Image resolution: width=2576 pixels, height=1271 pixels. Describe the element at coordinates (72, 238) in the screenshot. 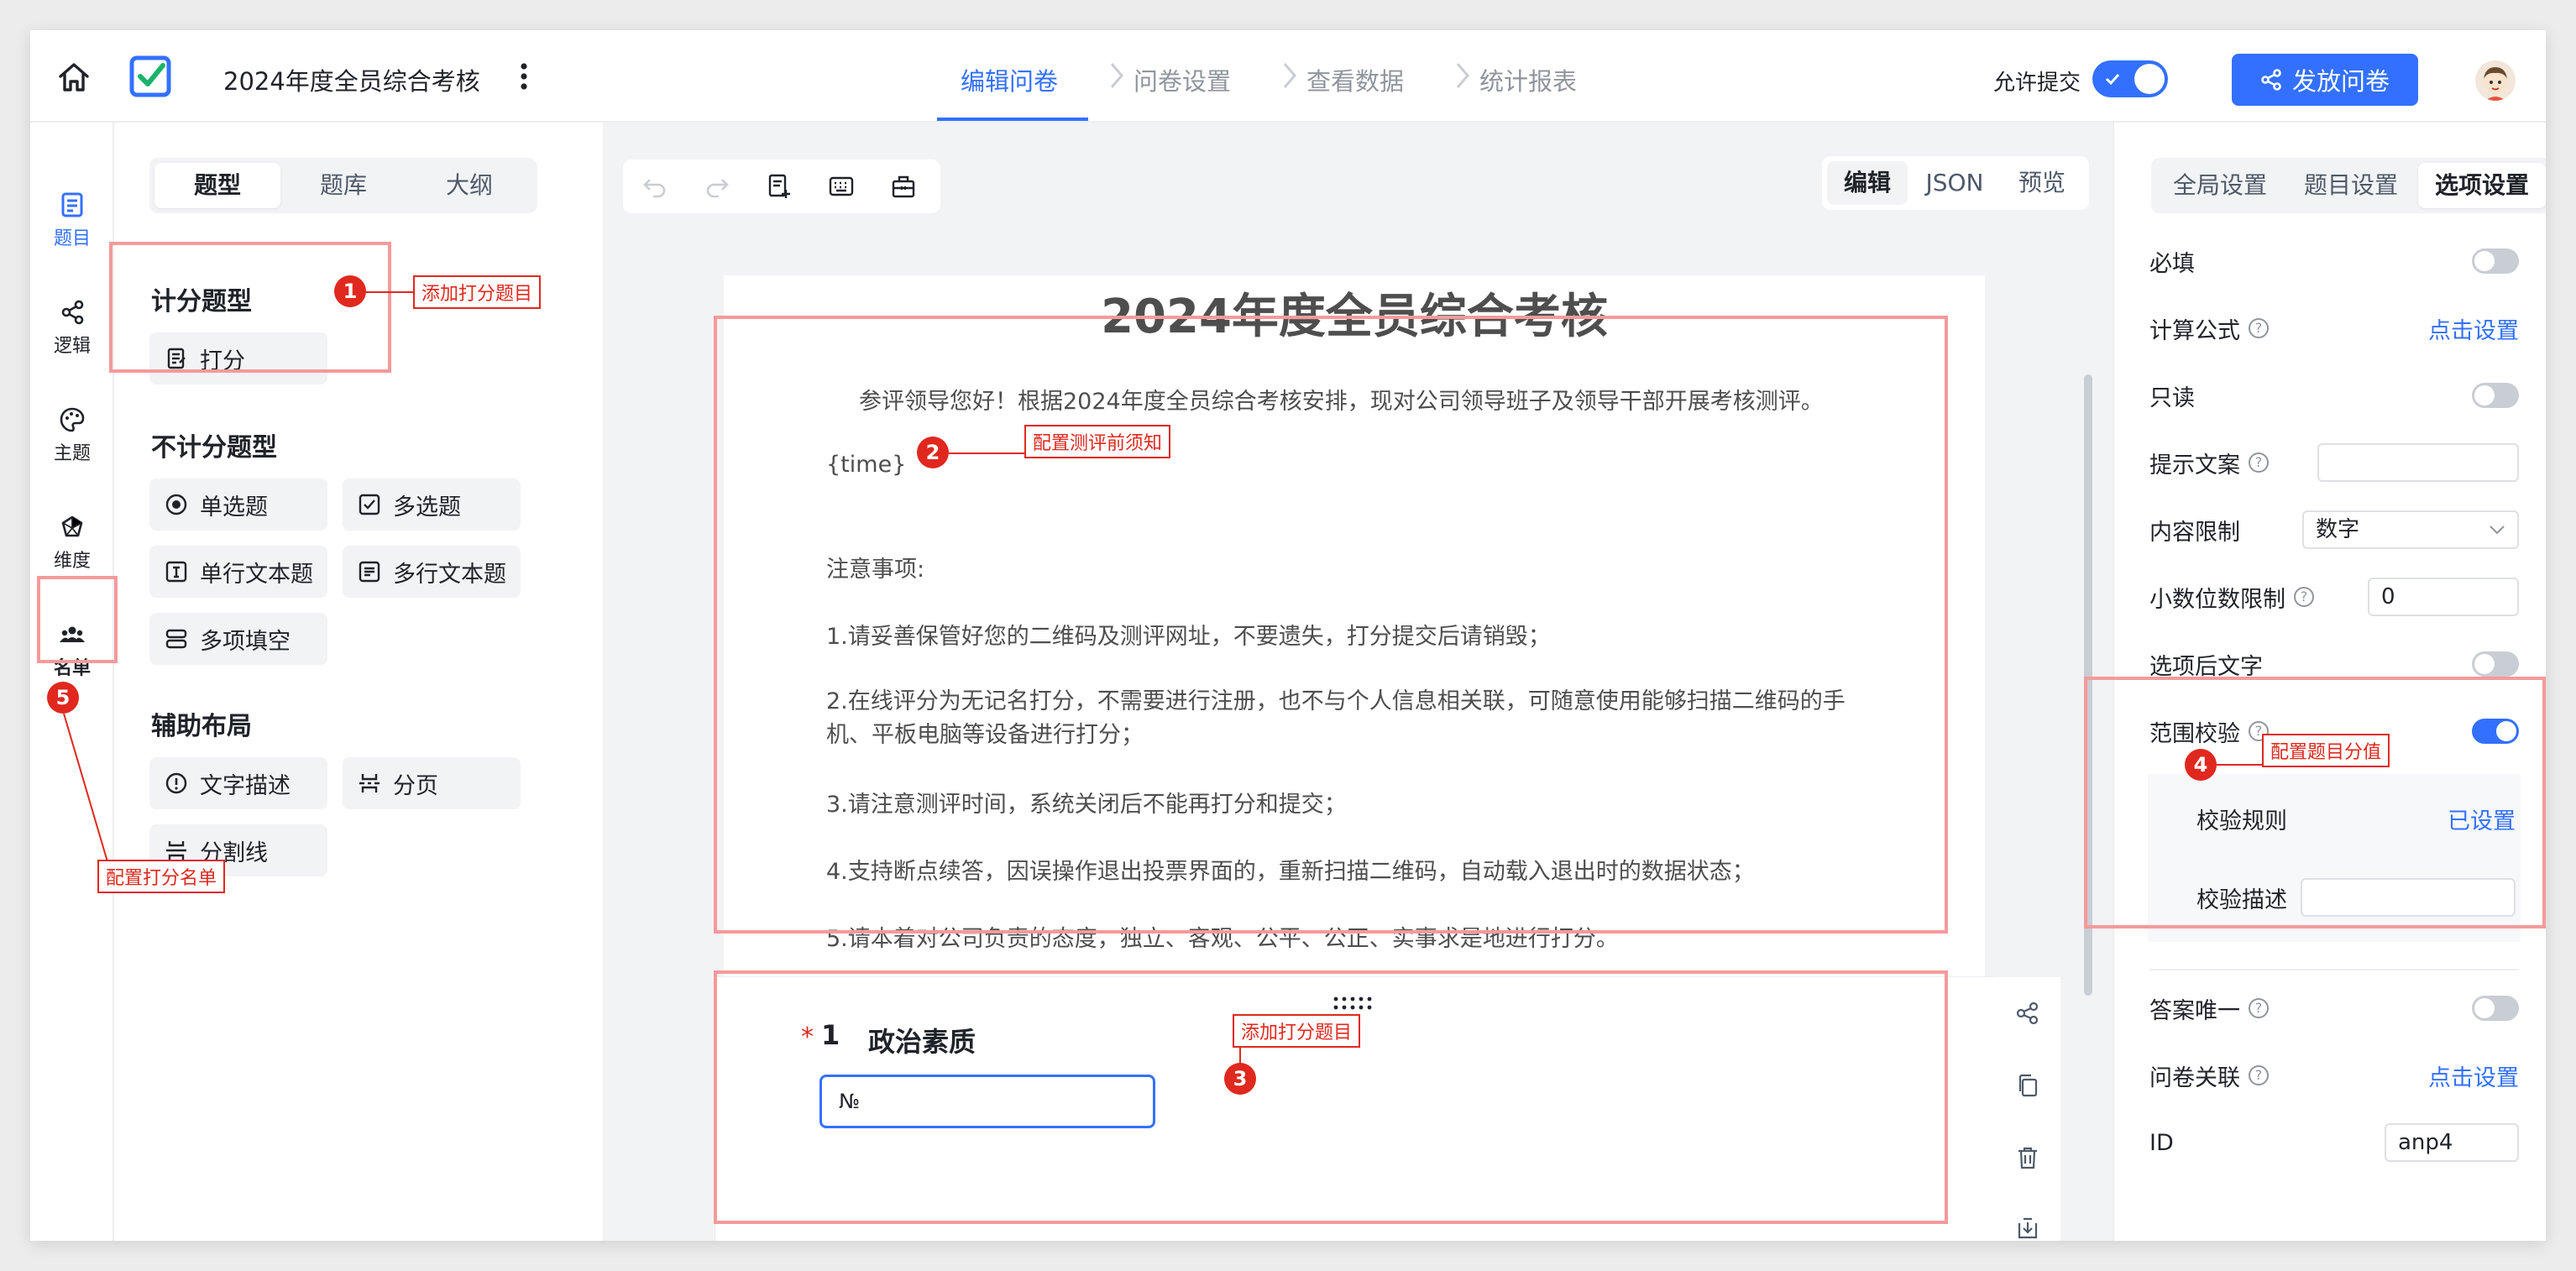

I see `rail-label: 题目` at that location.